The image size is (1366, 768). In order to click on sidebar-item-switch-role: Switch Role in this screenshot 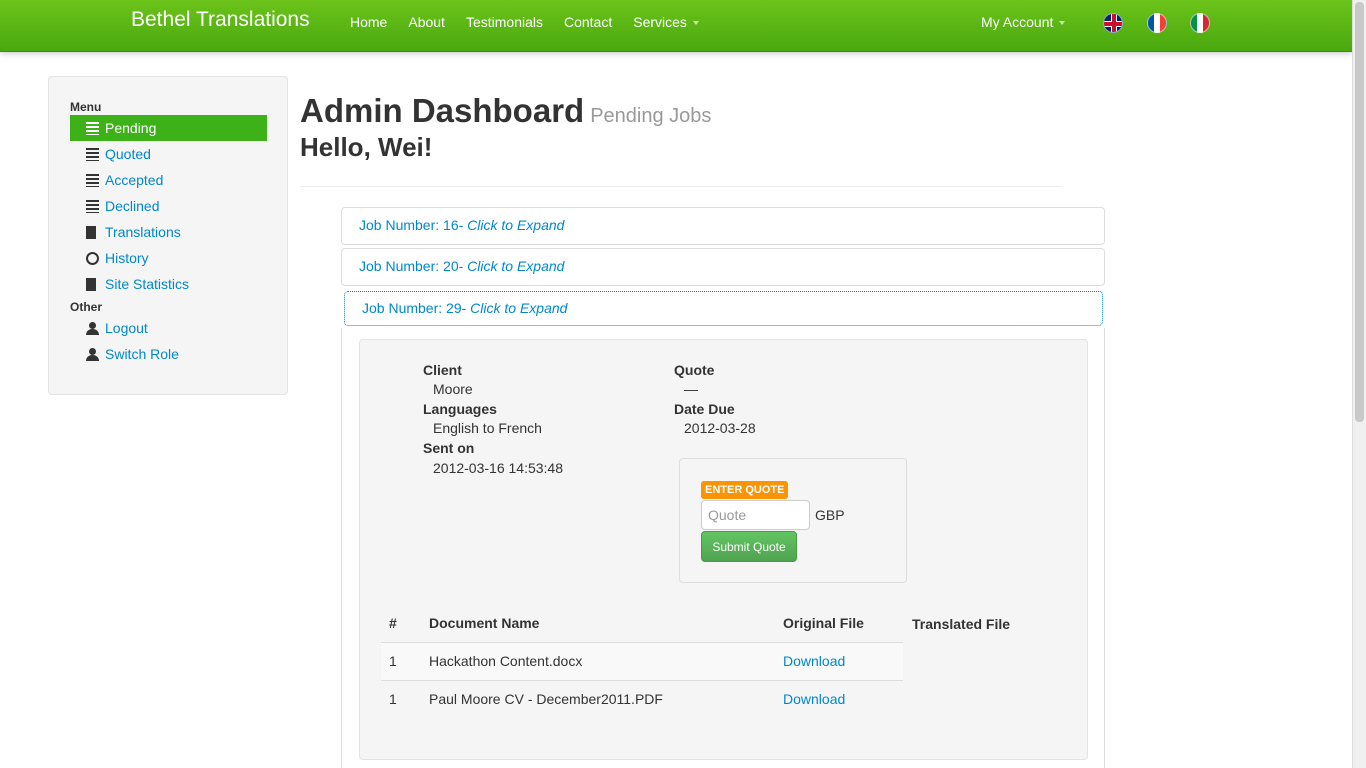, I will do `click(168, 354)`.